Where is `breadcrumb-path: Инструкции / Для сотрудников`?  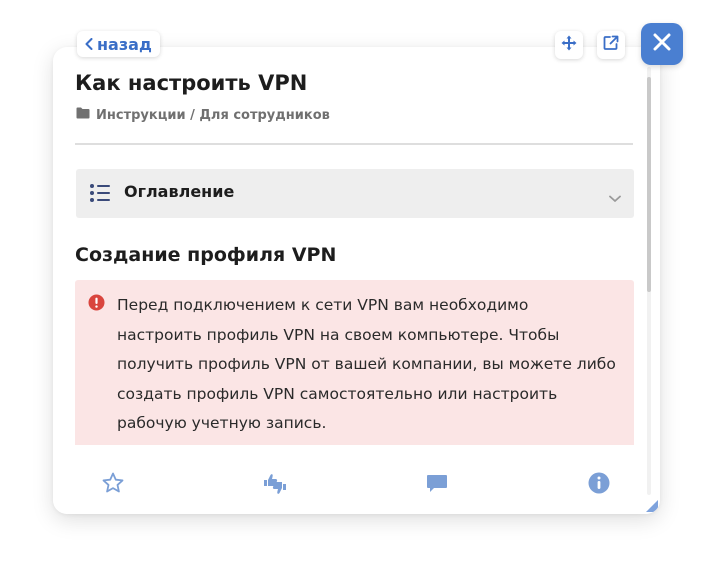
breadcrumb-path: Инструкции / Для сотрудников is located at coordinates (213, 115).